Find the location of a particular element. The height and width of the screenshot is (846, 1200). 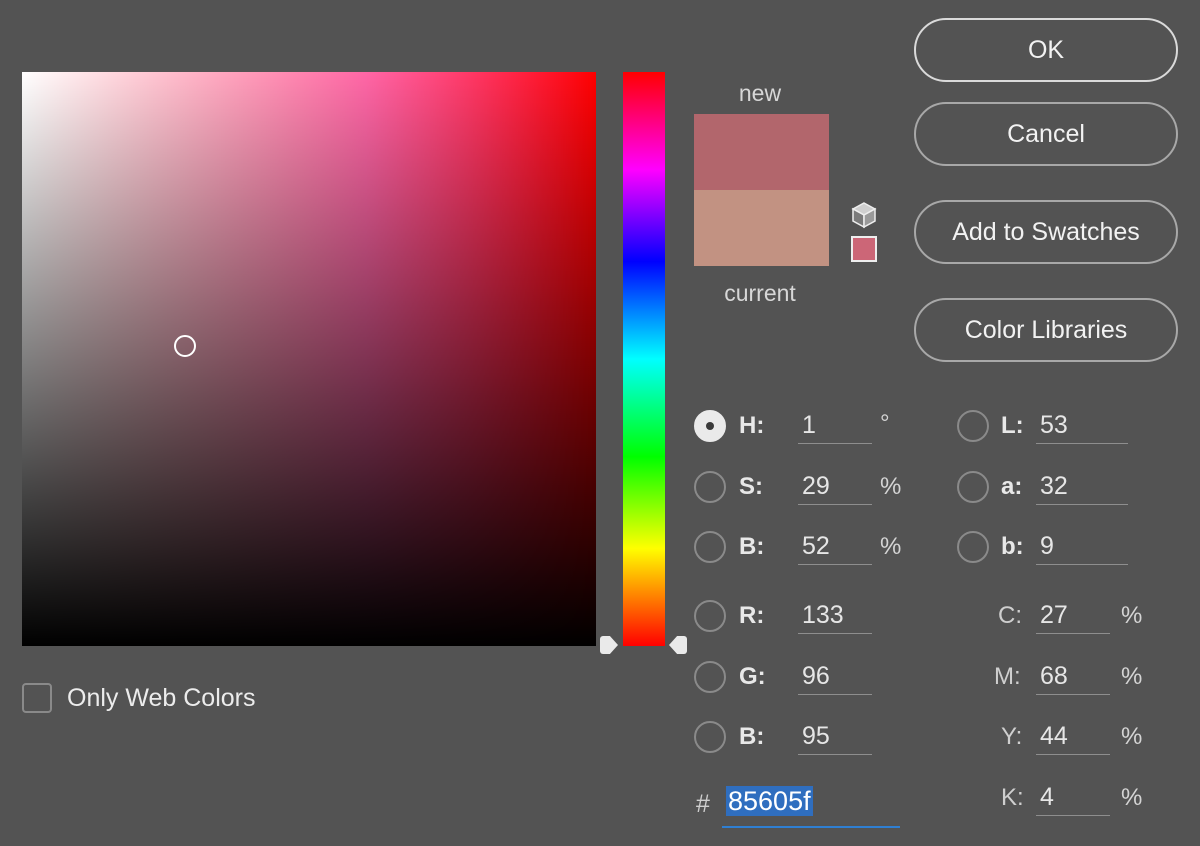

hue-slider-handle-left-icon is located at coordinates (609, 645).